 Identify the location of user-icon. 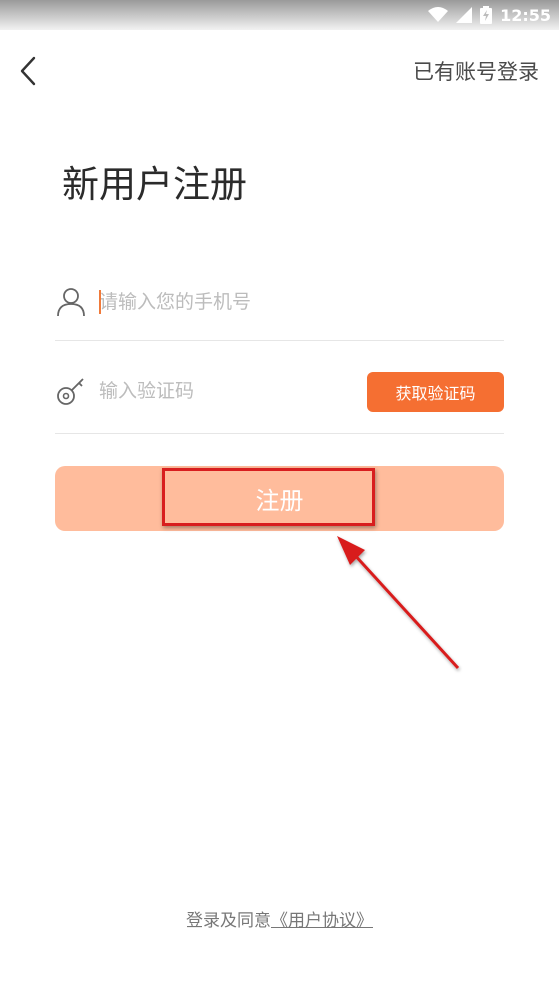
(71, 302).